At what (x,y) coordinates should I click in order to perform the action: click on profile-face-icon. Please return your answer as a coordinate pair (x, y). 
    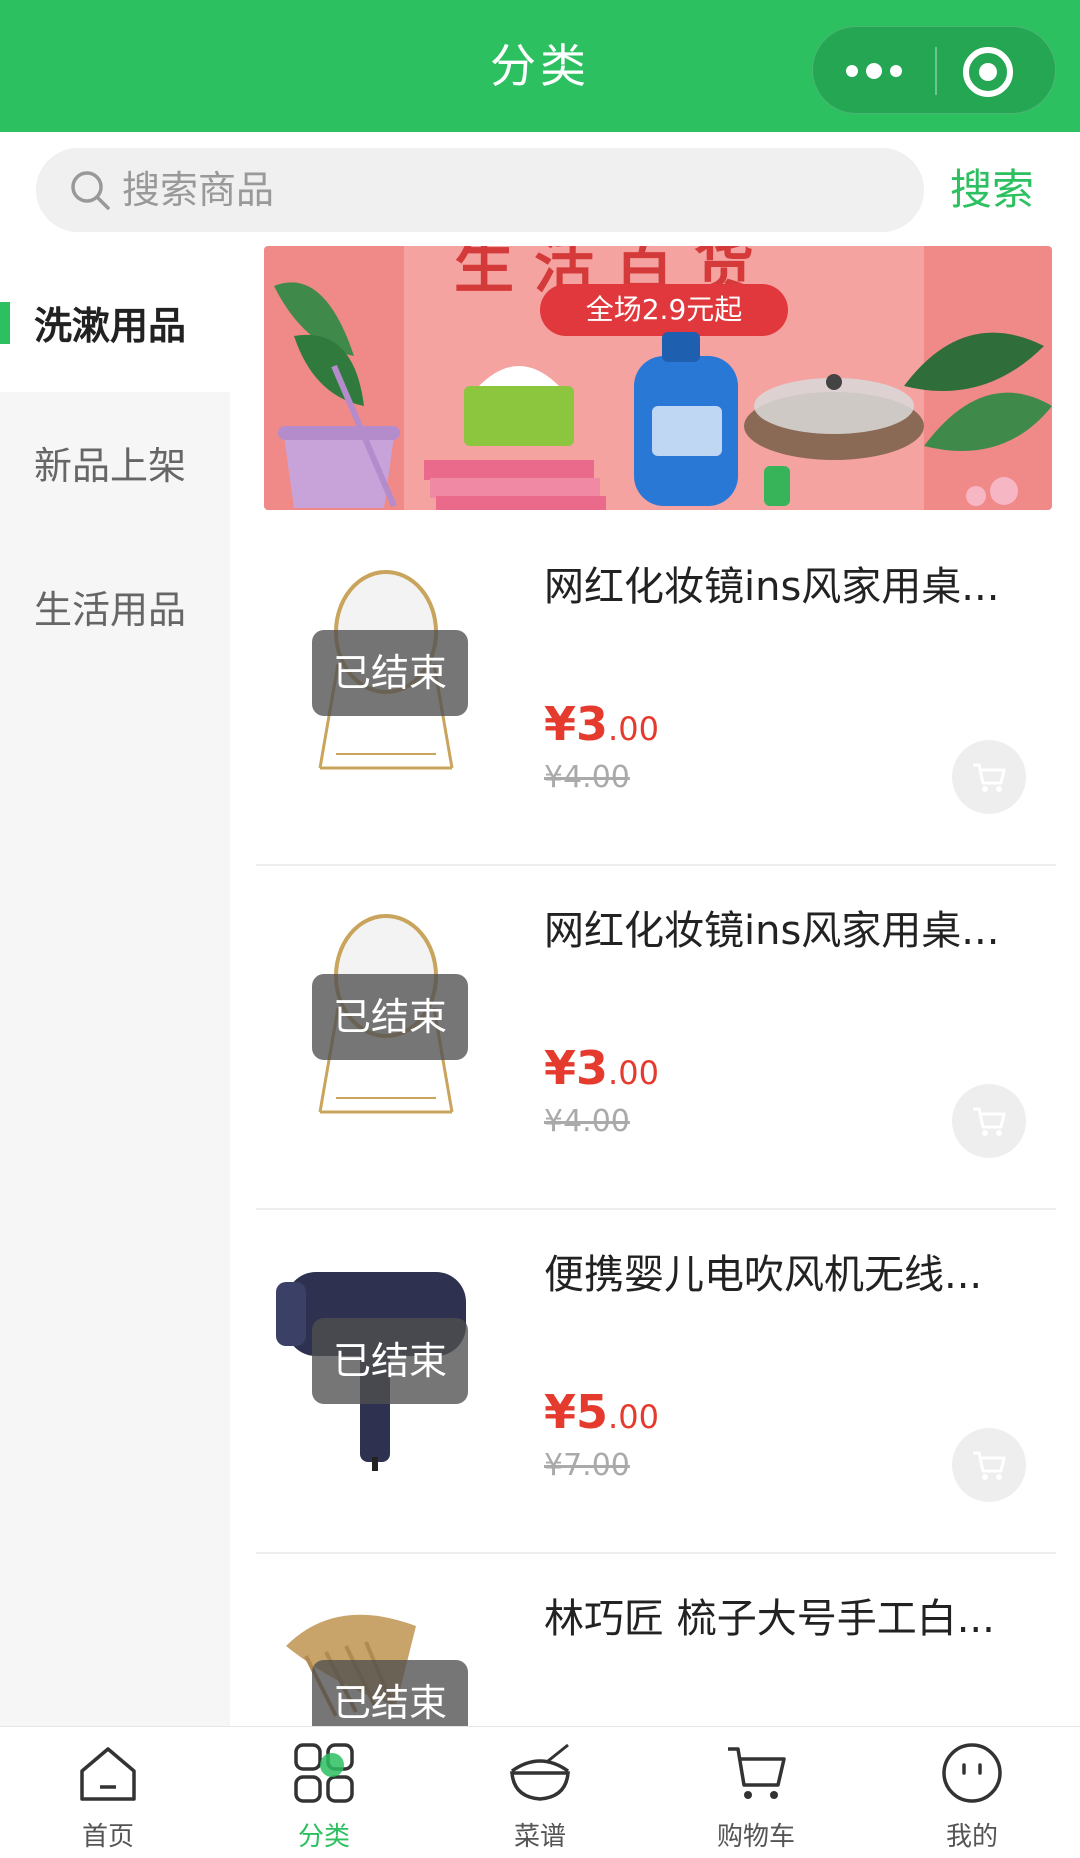
    Looking at the image, I should click on (972, 1773).